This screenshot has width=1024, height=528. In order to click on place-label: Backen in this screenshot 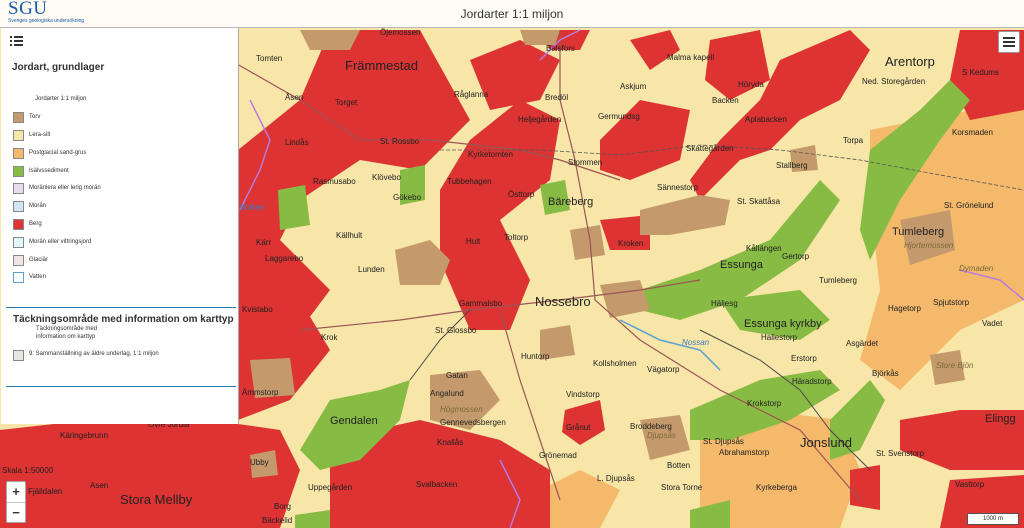, I will do `click(725, 100)`.